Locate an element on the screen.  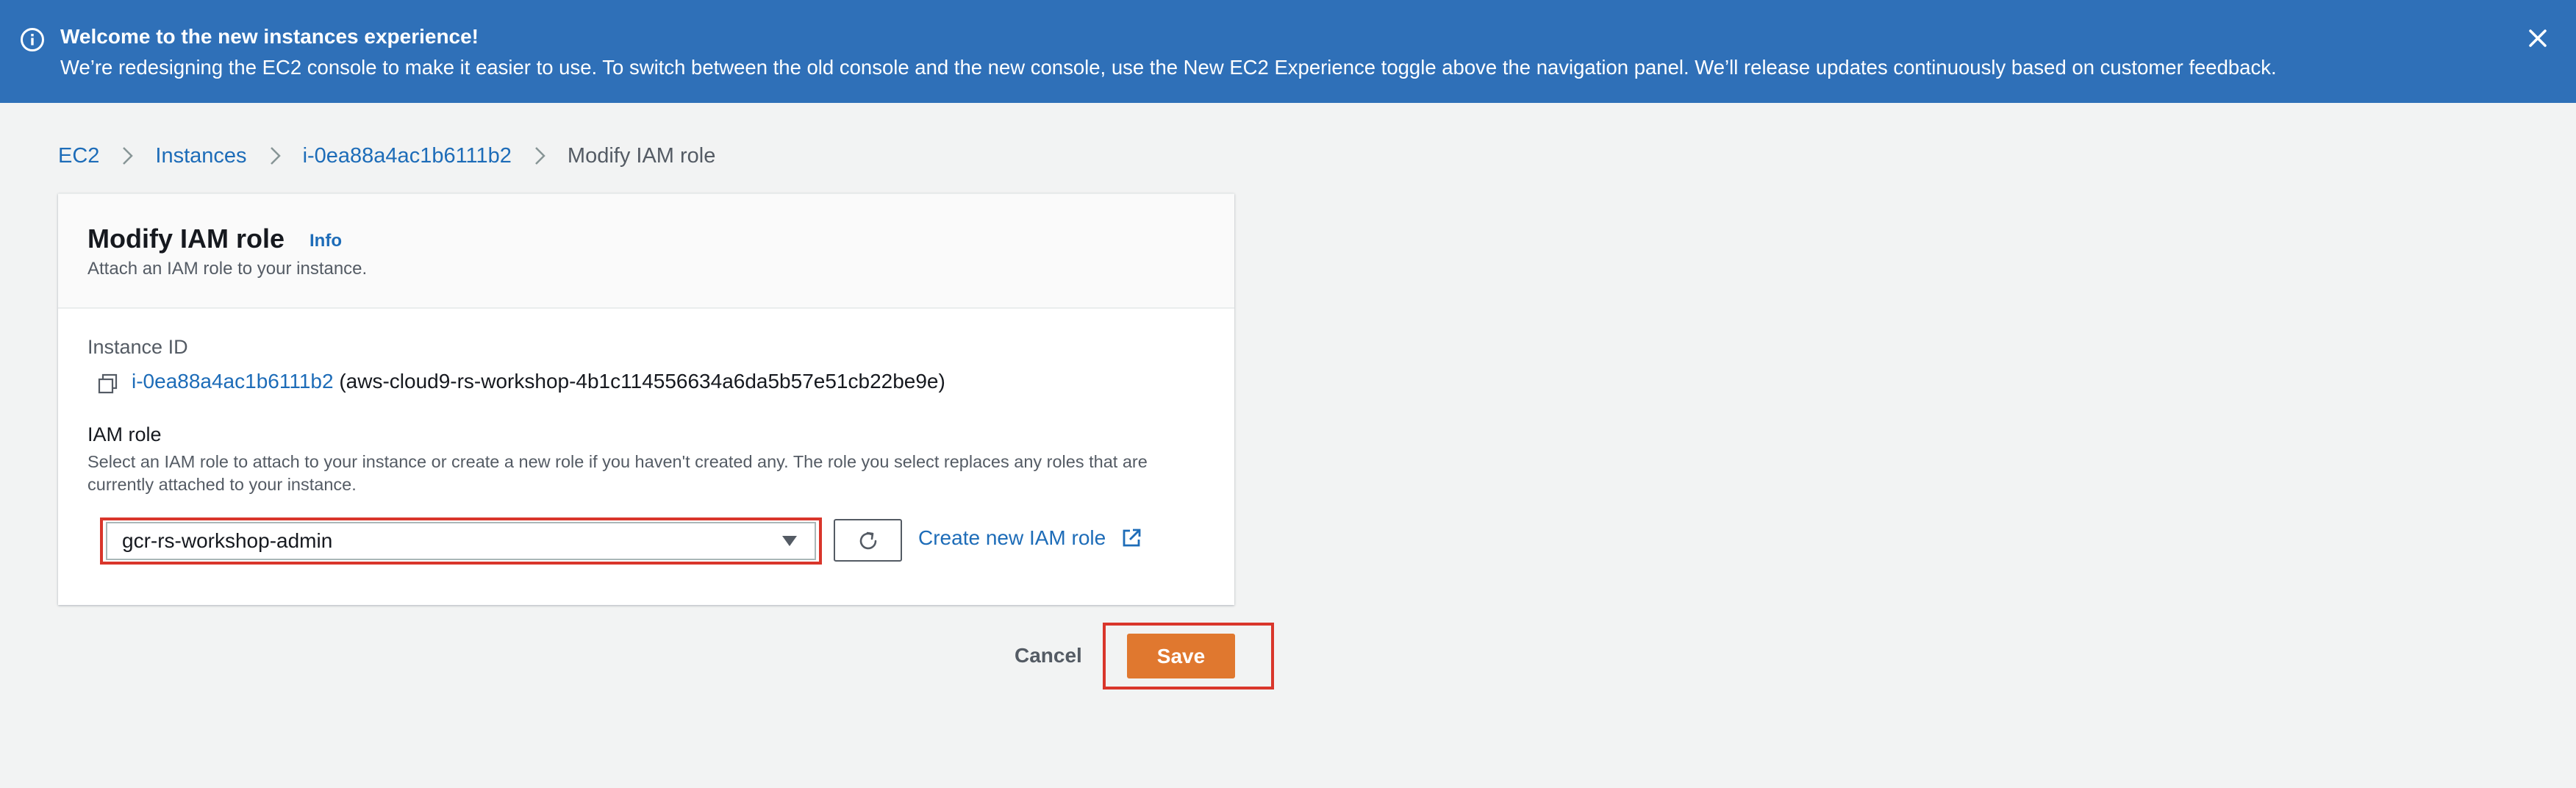
refresh-button is located at coordinates (868, 540).